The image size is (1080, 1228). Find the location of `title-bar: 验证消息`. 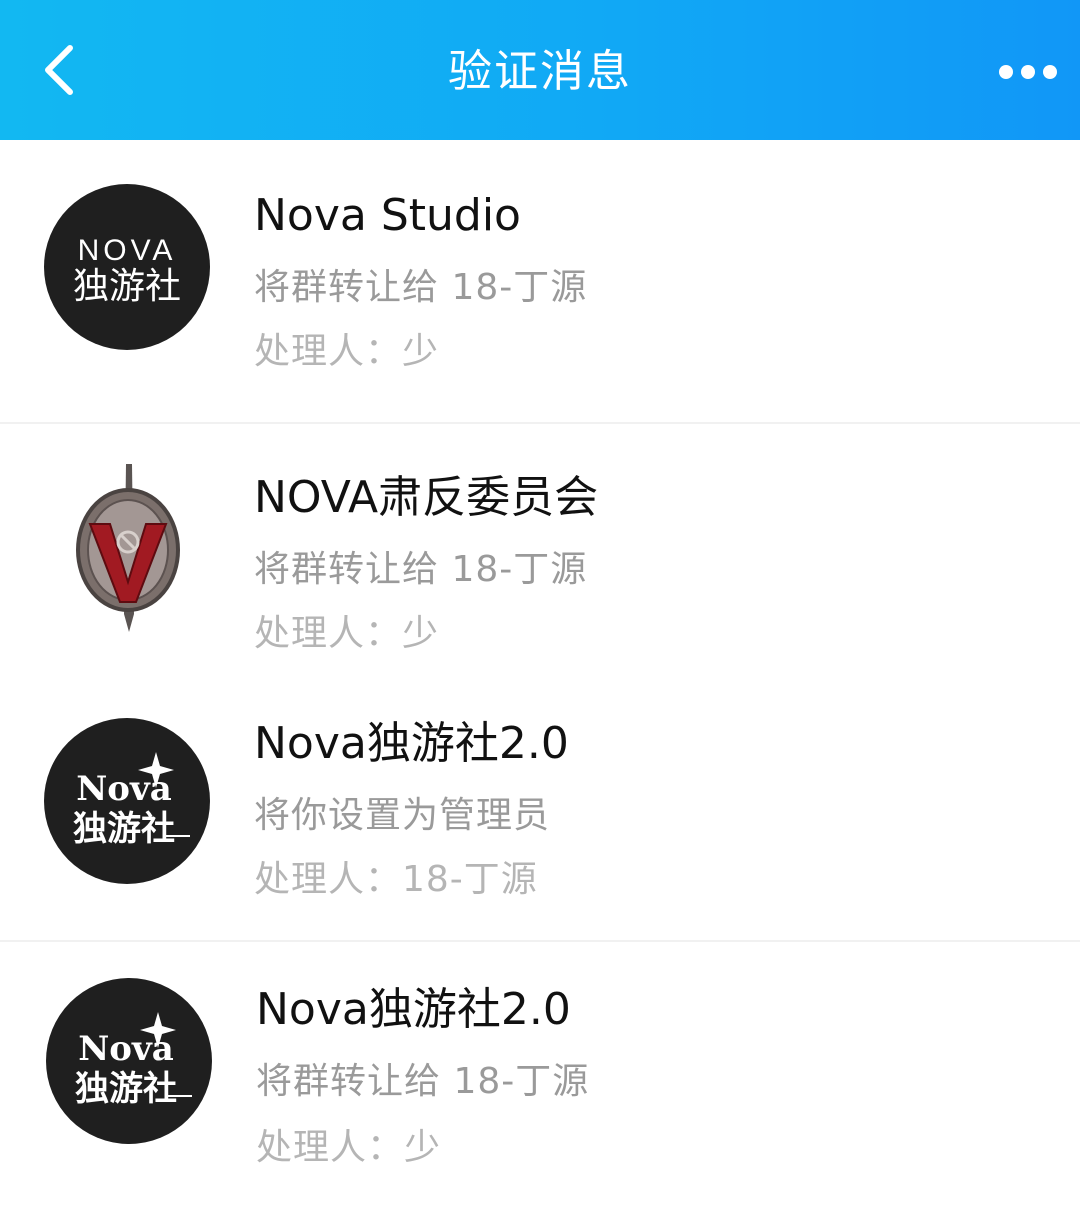

title-bar: 验证消息 is located at coordinates (540, 70).